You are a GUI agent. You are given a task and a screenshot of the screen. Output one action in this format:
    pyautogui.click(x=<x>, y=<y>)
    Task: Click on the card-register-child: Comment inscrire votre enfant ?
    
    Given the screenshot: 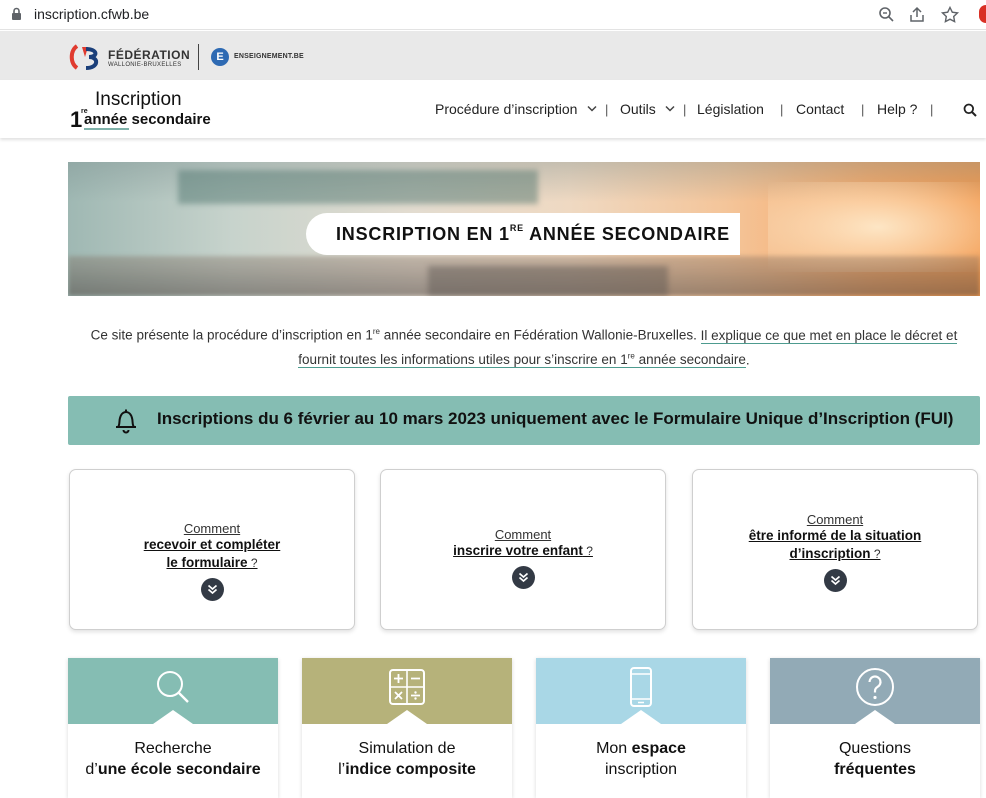 What is the action you would take?
    pyautogui.click(x=523, y=549)
    